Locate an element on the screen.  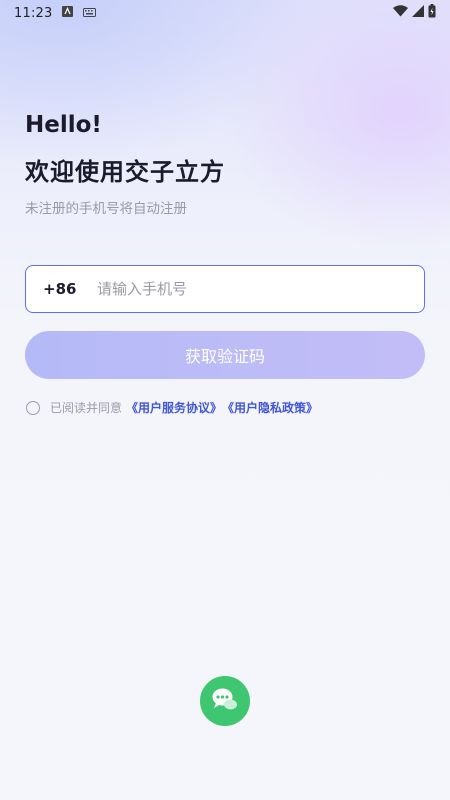
phone-input-box: +86 is located at coordinates (225, 289).